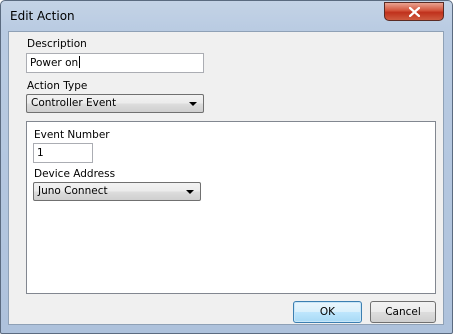  What do you see at coordinates (57, 44) in the screenshot?
I see `description-label: Description` at bounding box center [57, 44].